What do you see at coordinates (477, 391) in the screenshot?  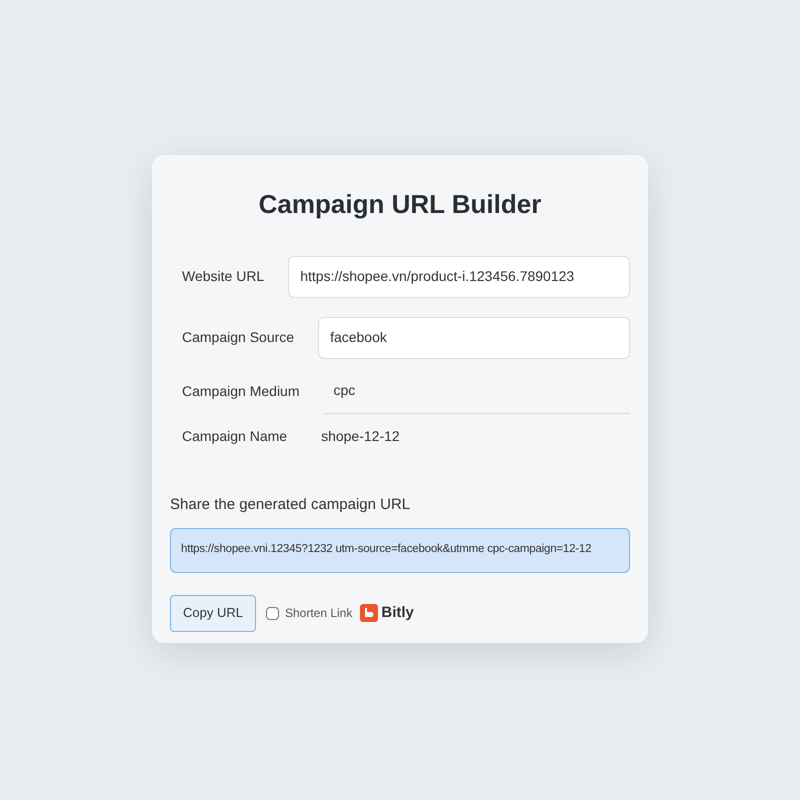 I see `input-field: cpc` at bounding box center [477, 391].